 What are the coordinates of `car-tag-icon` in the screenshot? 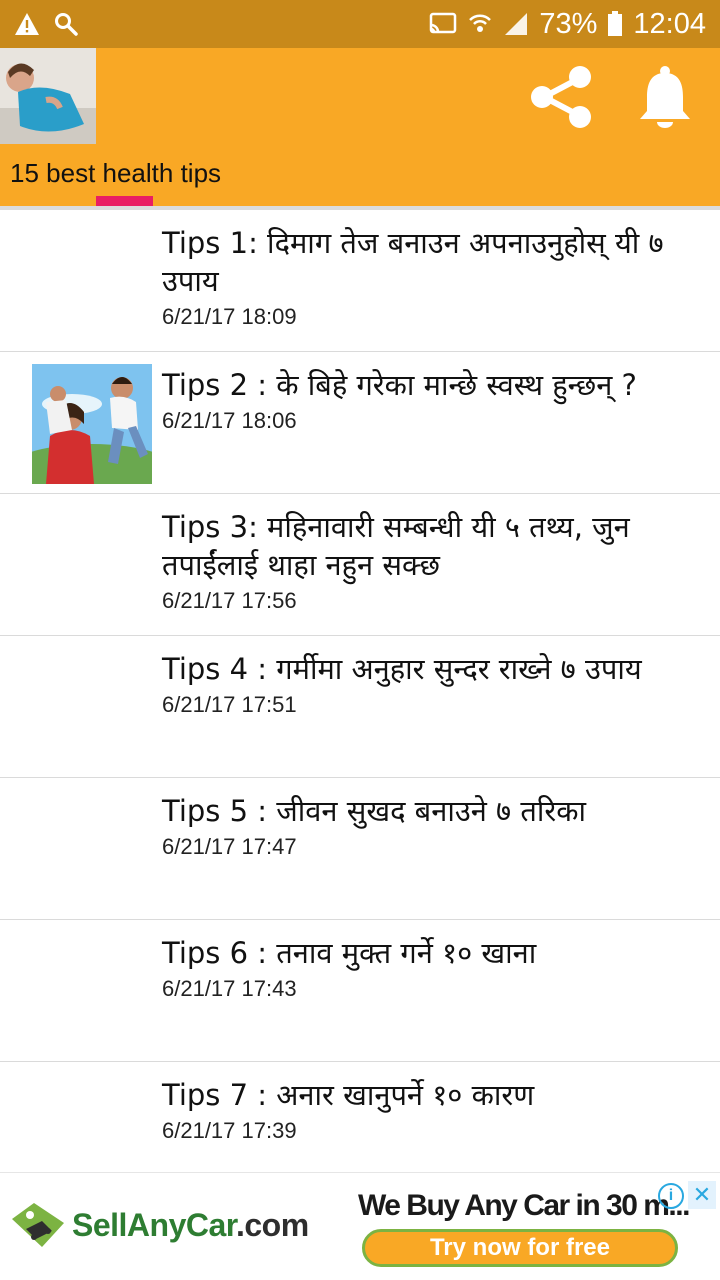 It's located at (38, 1225).